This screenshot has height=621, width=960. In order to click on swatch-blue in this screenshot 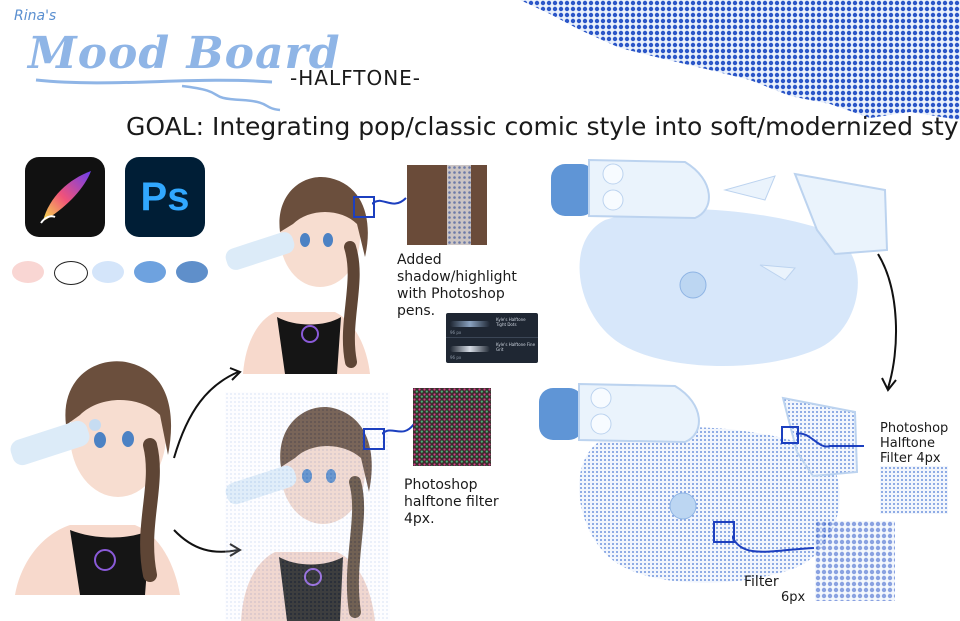, I will do `click(150, 272)`.